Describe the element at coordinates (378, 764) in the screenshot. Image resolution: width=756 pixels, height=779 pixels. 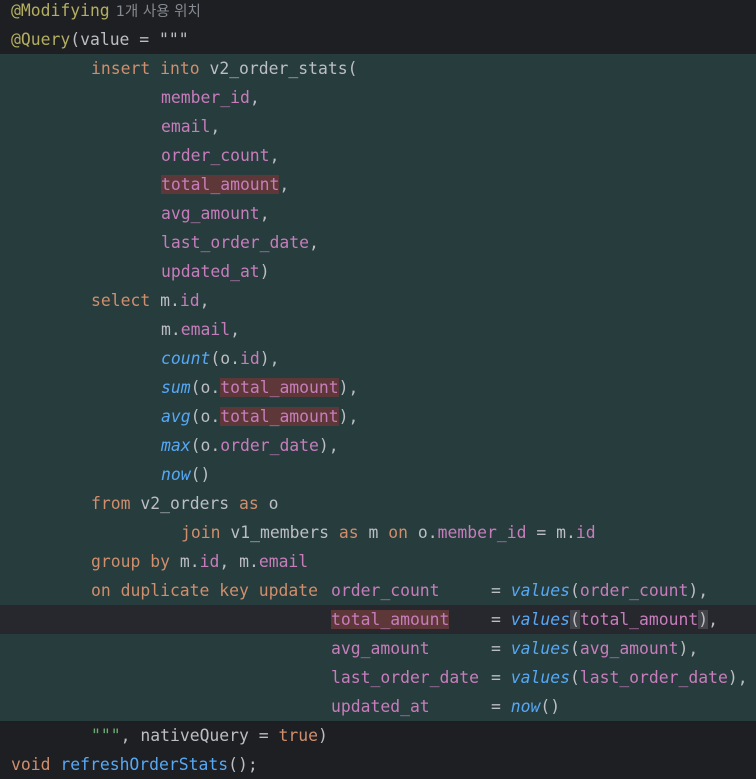
I see `code-line-method: void refreshOrderStats();` at that location.